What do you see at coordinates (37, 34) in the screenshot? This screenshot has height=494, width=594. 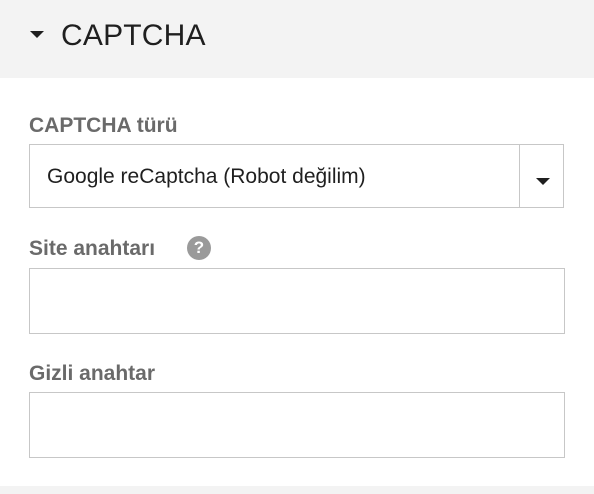 I see `caret-down-icon` at bounding box center [37, 34].